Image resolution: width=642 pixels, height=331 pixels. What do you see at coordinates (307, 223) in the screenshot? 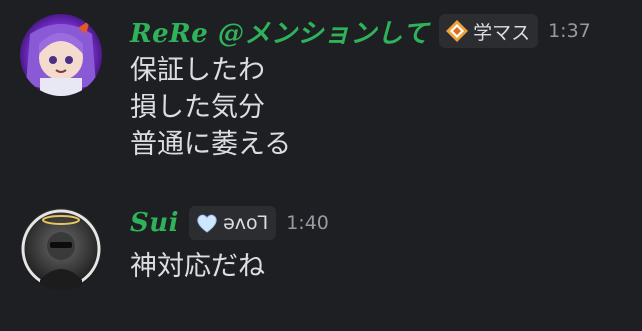
I see `timestamp: 1:40` at bounding box center [307, 223].